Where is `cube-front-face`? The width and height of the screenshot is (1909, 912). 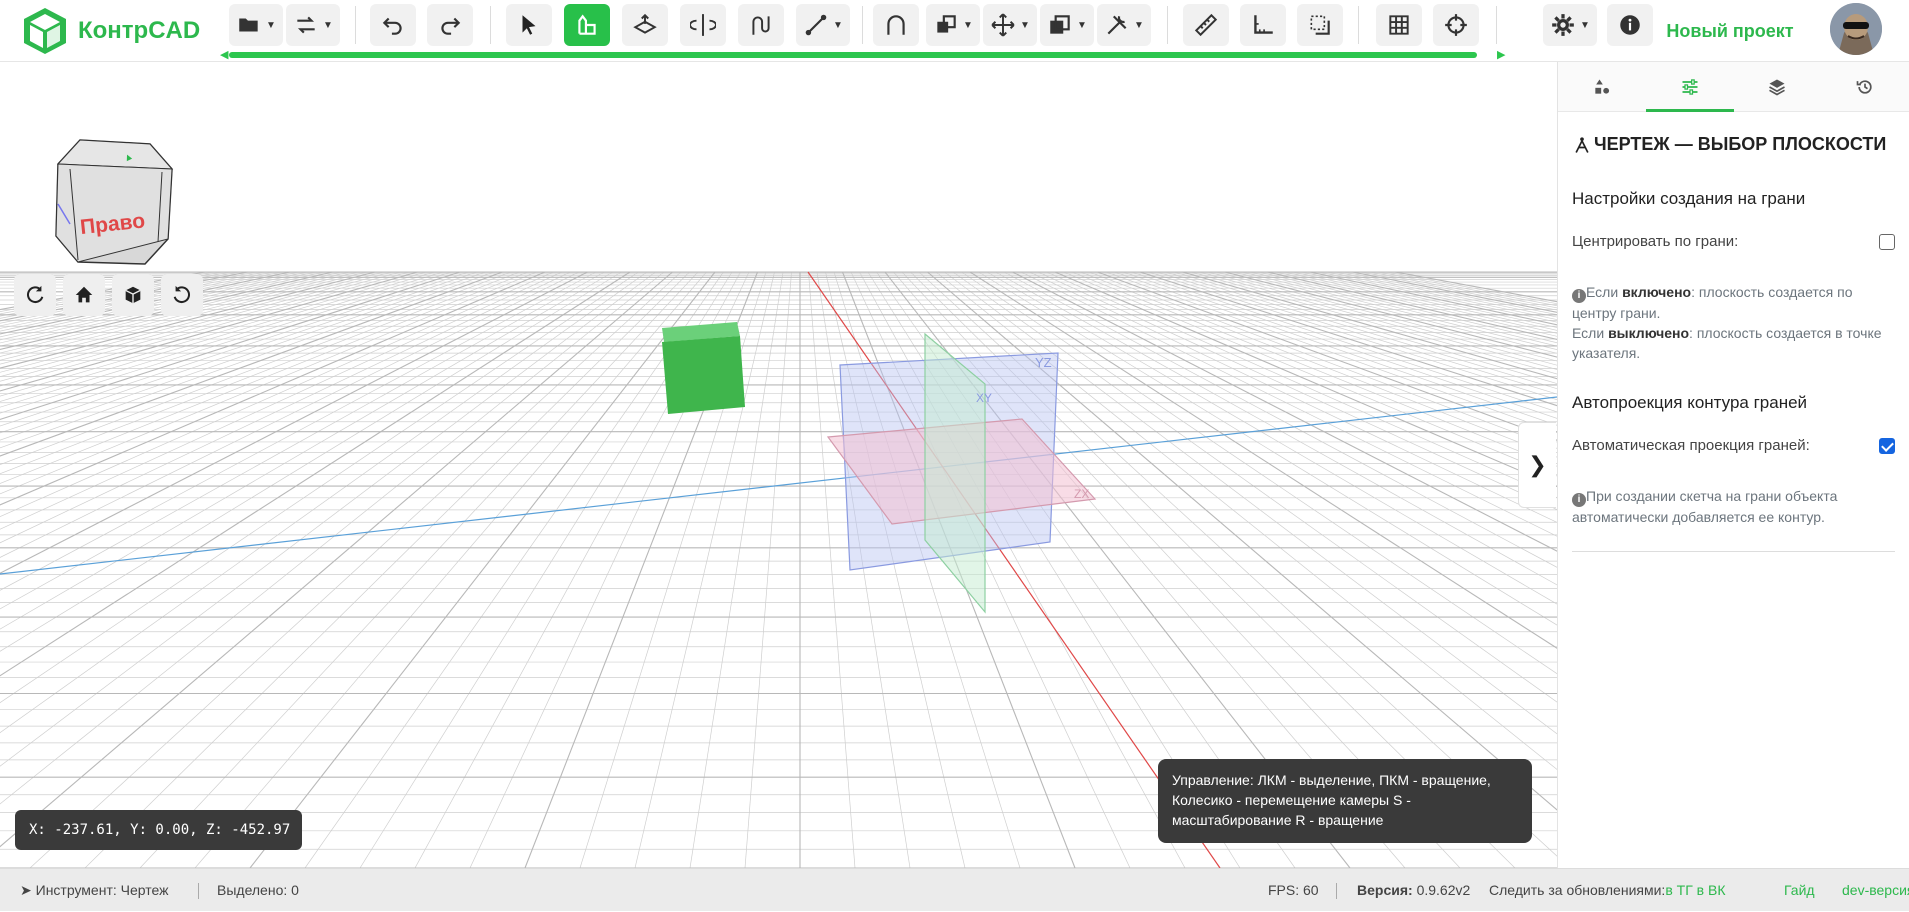
cube-front-face is located at coordinates (703, 375).